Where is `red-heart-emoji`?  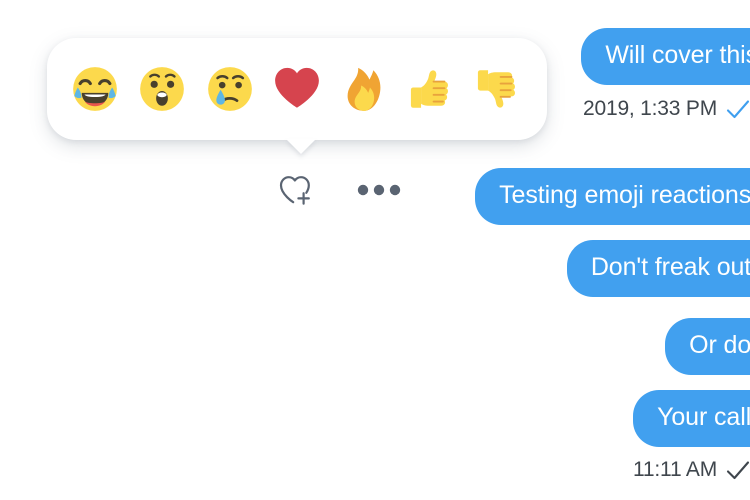
red-heart-emoji is located at coordinates (297, 89).